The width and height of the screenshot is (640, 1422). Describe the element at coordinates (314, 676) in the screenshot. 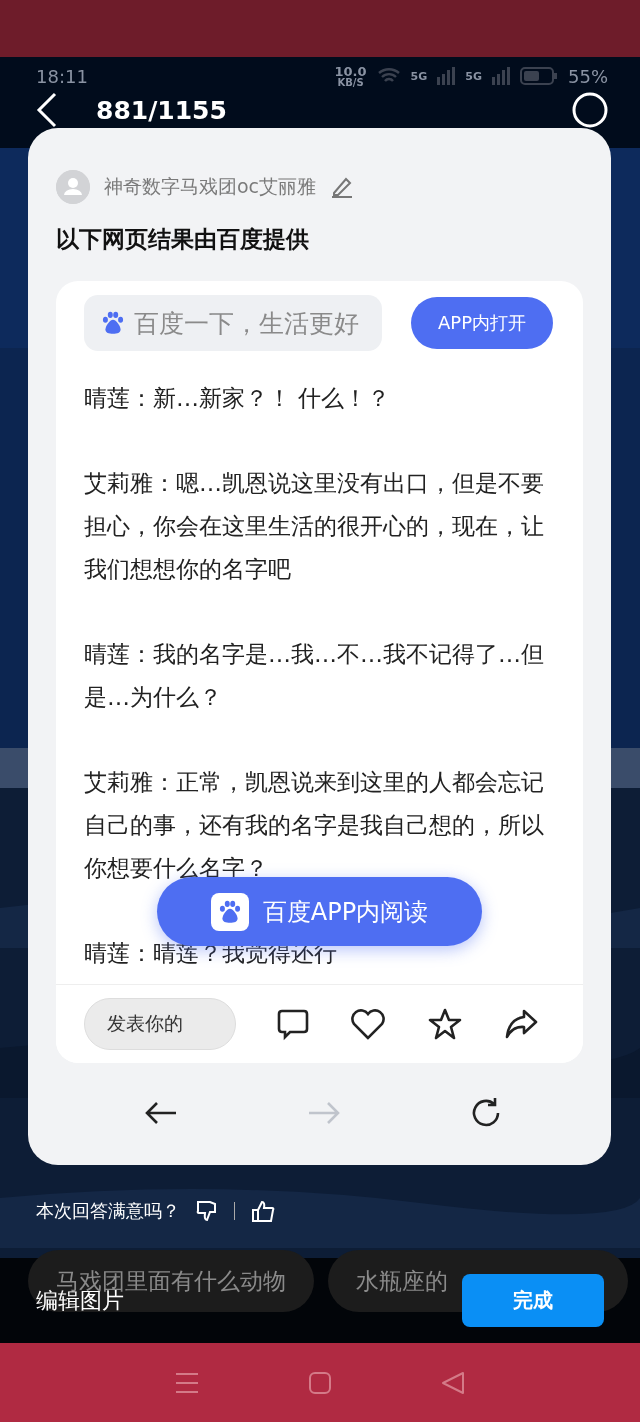

I see `dialogue-paragraph: 晴莲：我的名字是…我…不…我不记得了…但是…为什么？` at that location.